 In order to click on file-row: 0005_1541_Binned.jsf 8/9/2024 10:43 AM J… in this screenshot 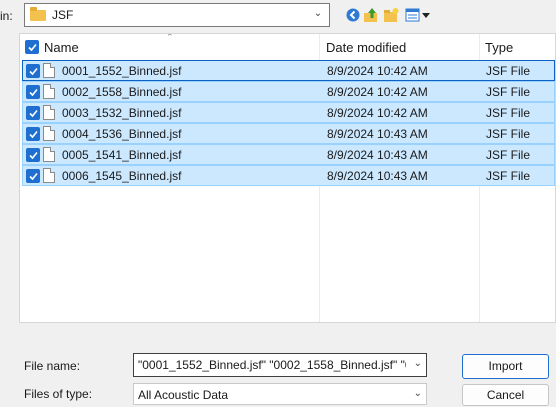, I will do `click(288, 154)`.